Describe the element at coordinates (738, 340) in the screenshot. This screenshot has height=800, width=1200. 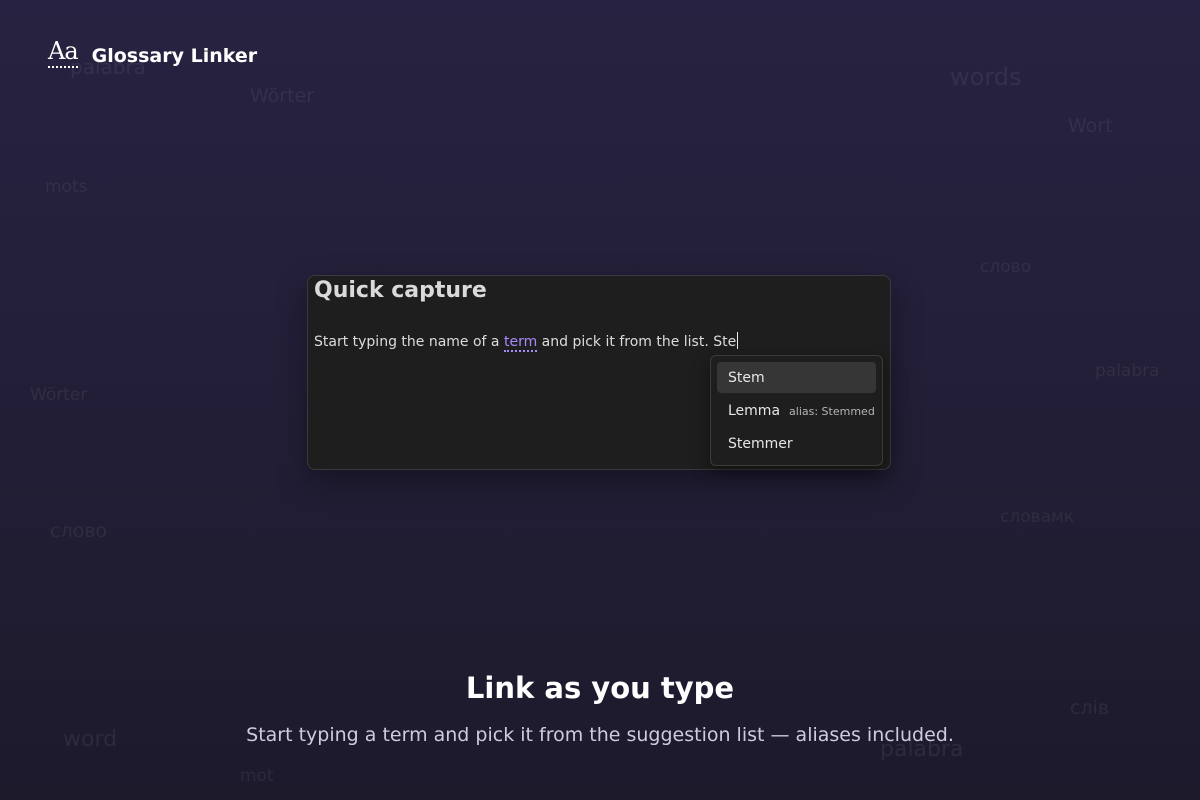
I see `text-caret` at that location.